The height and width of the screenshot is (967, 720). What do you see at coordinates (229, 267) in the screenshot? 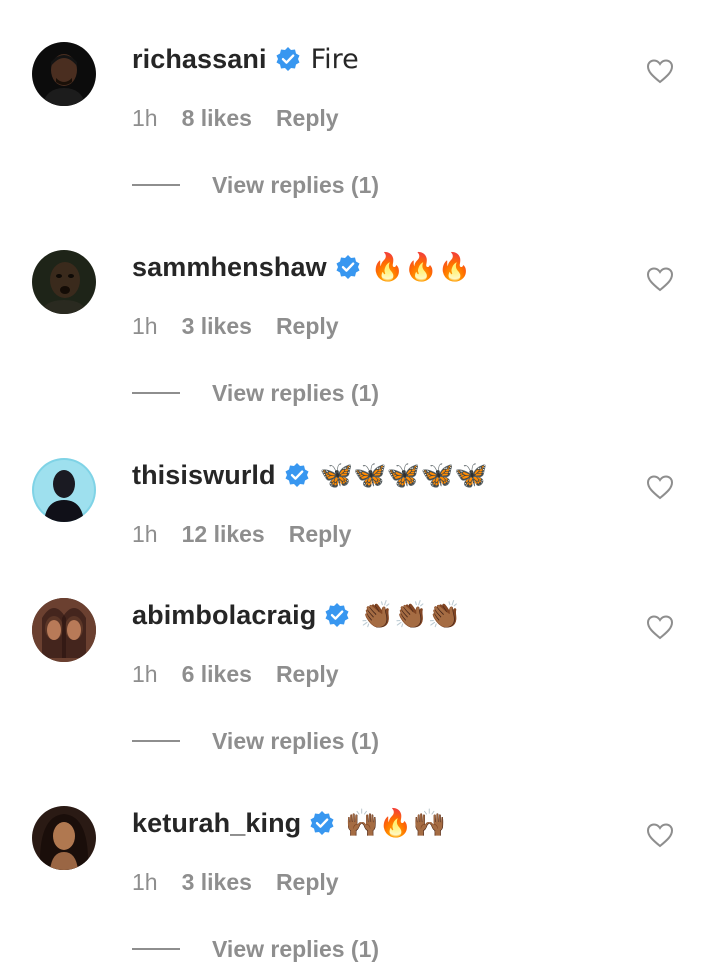
I see `comment-username: sammhenshaw` at bounding box center [229, 267].